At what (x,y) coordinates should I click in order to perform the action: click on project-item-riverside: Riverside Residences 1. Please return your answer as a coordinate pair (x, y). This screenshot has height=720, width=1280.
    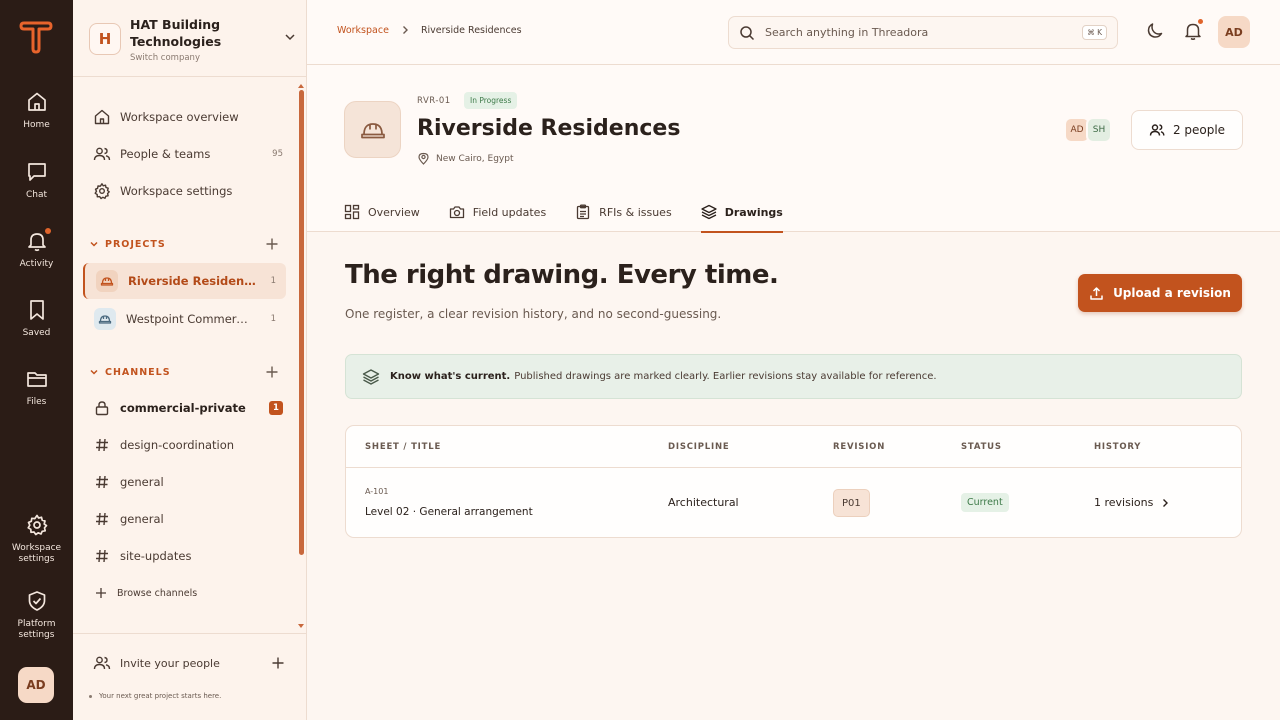
    Looking at the image, I should click on (184, 281).